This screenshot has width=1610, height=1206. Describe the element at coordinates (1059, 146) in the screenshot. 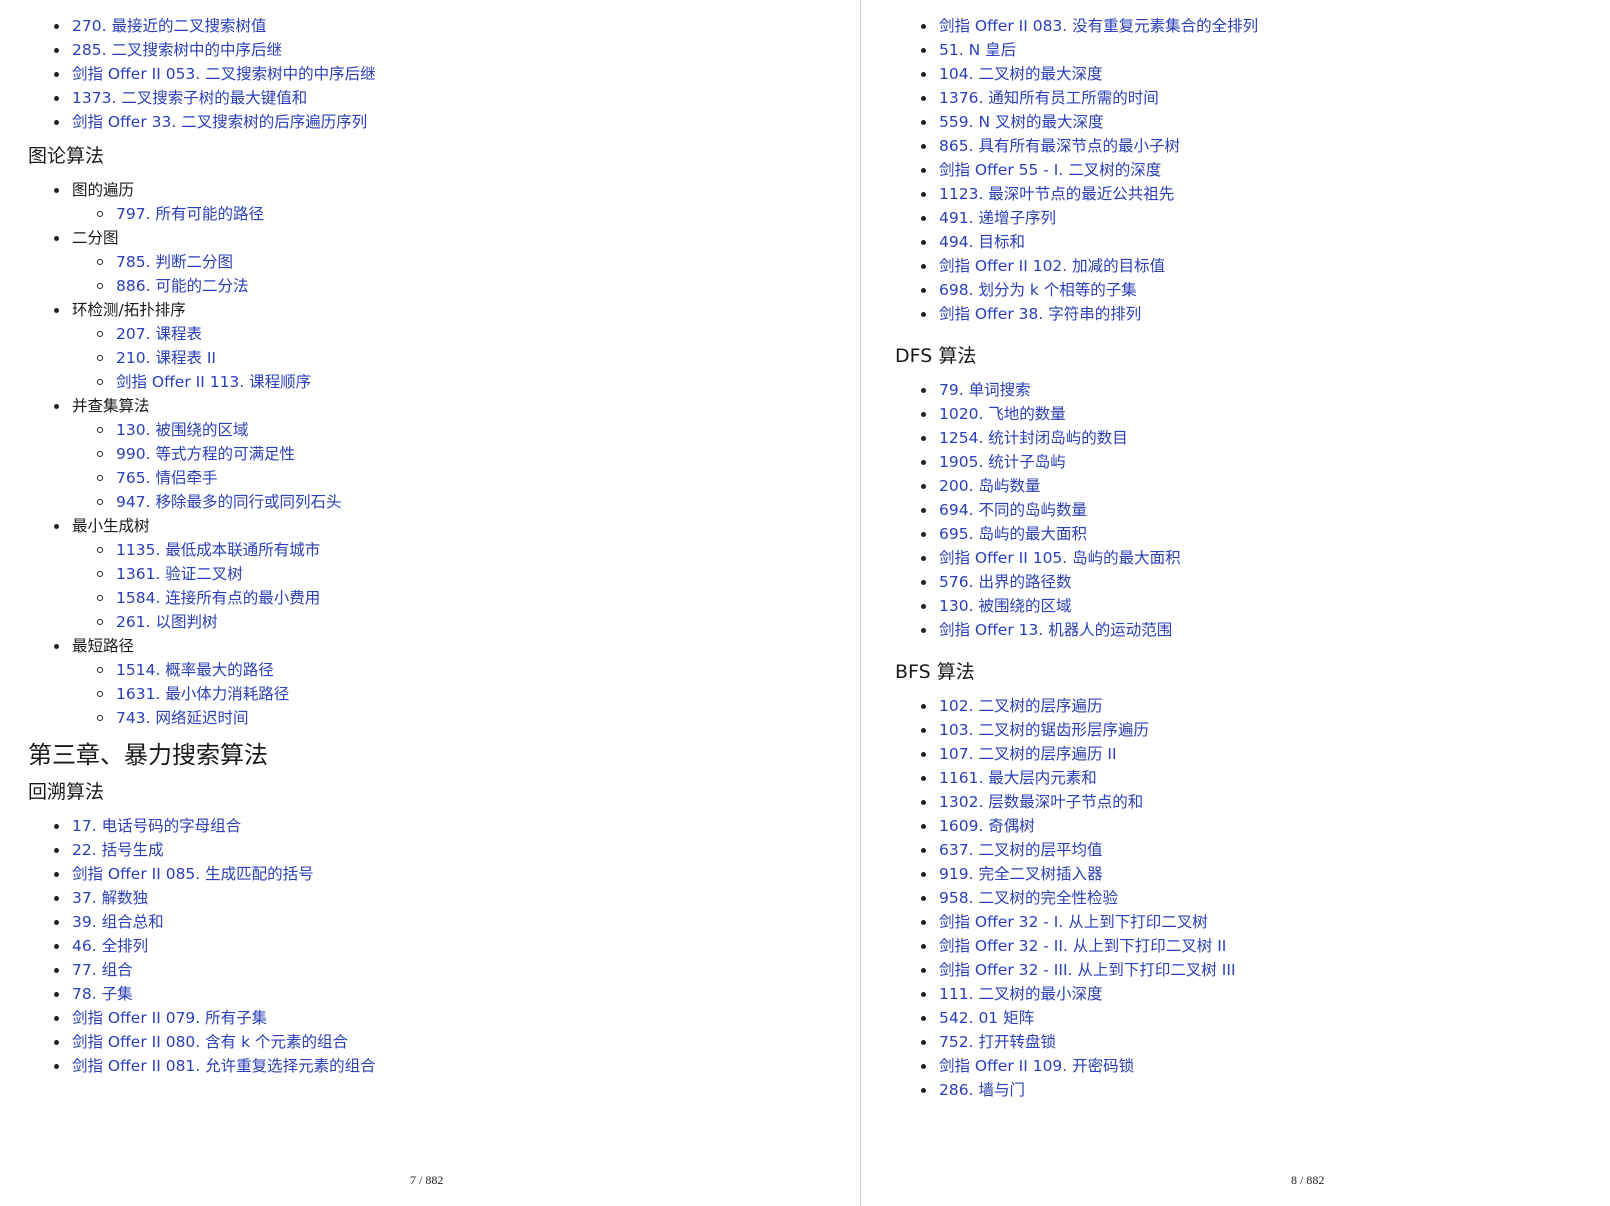

I see `problem-link: 865. 具有所有最深节点的最小子树` at that location.